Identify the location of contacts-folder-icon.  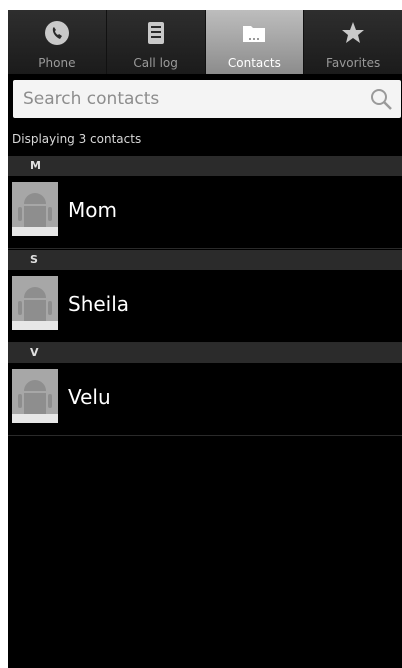
(254, 34).